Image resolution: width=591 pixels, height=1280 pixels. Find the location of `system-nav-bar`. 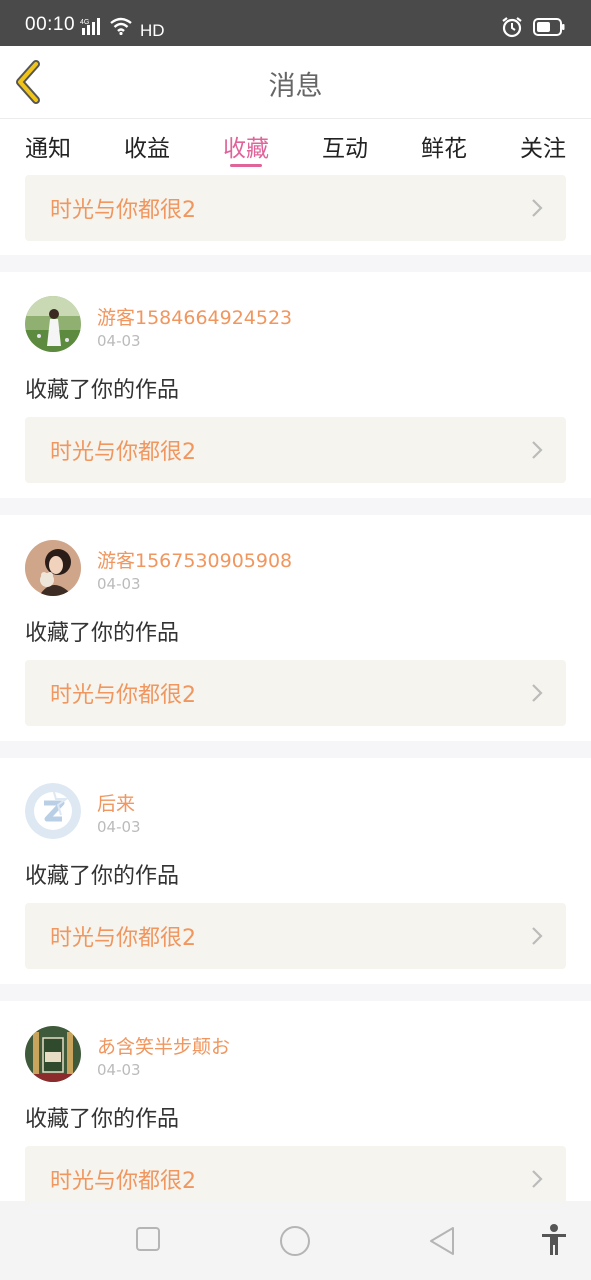

system-nav-bar is located at coordinates (295, 1240).